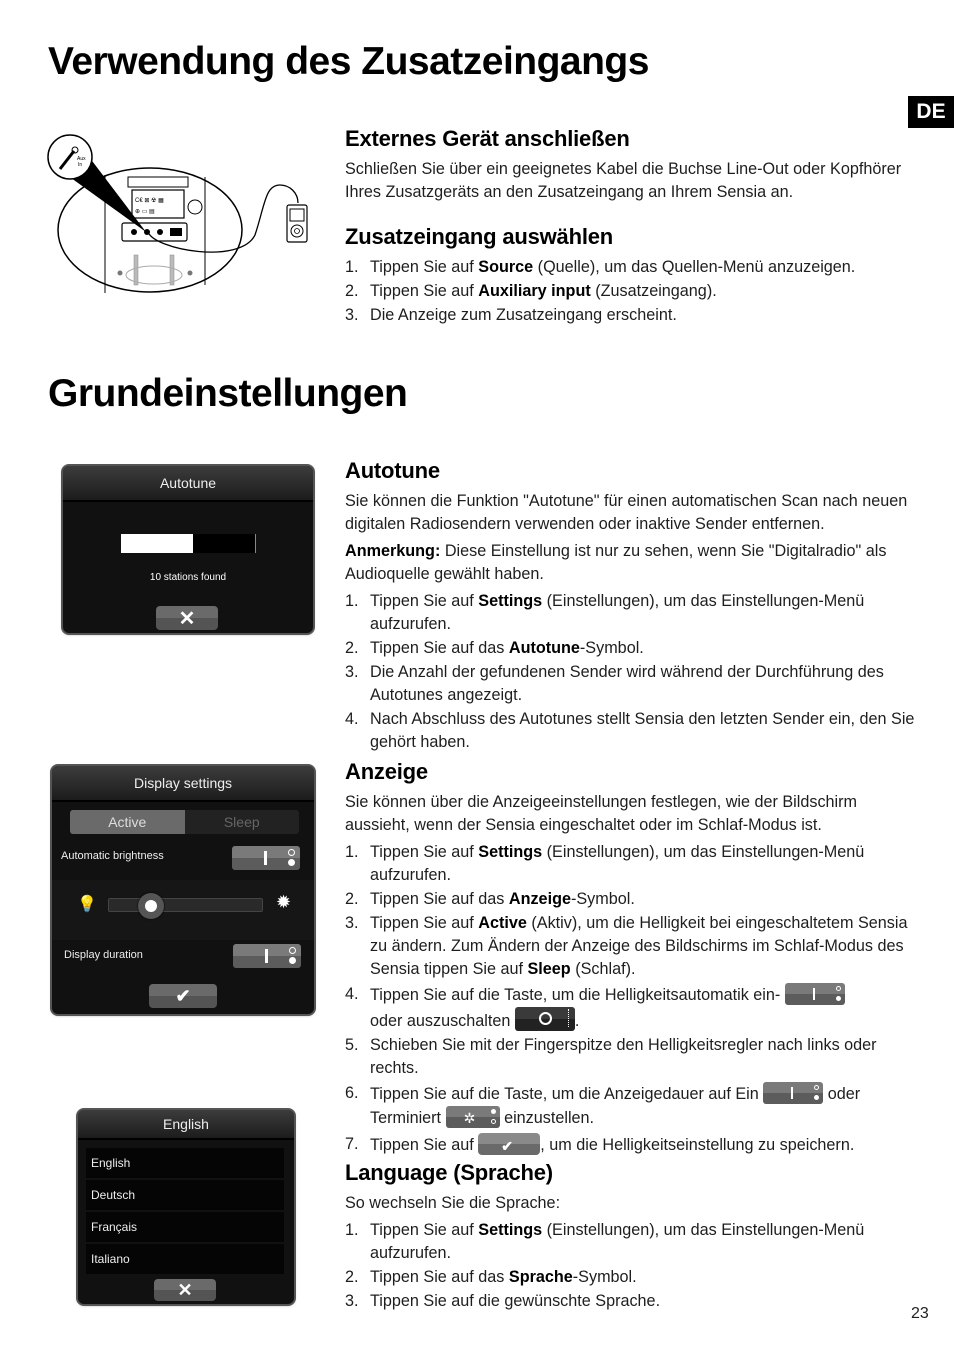 This screenshot has width=954, height=1354. What do you see at coordinates (479, 236) in the screenshot?
I see `heading-select-aux: Zusatzeingang auswählen` at bounding box center [479, 236].